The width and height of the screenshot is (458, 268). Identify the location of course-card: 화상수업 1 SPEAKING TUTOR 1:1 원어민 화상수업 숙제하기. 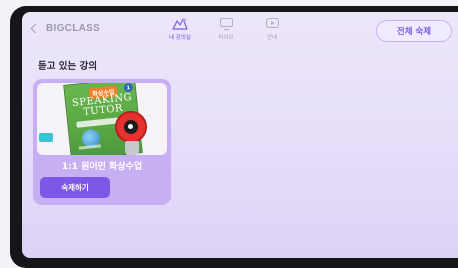
(102, 142).